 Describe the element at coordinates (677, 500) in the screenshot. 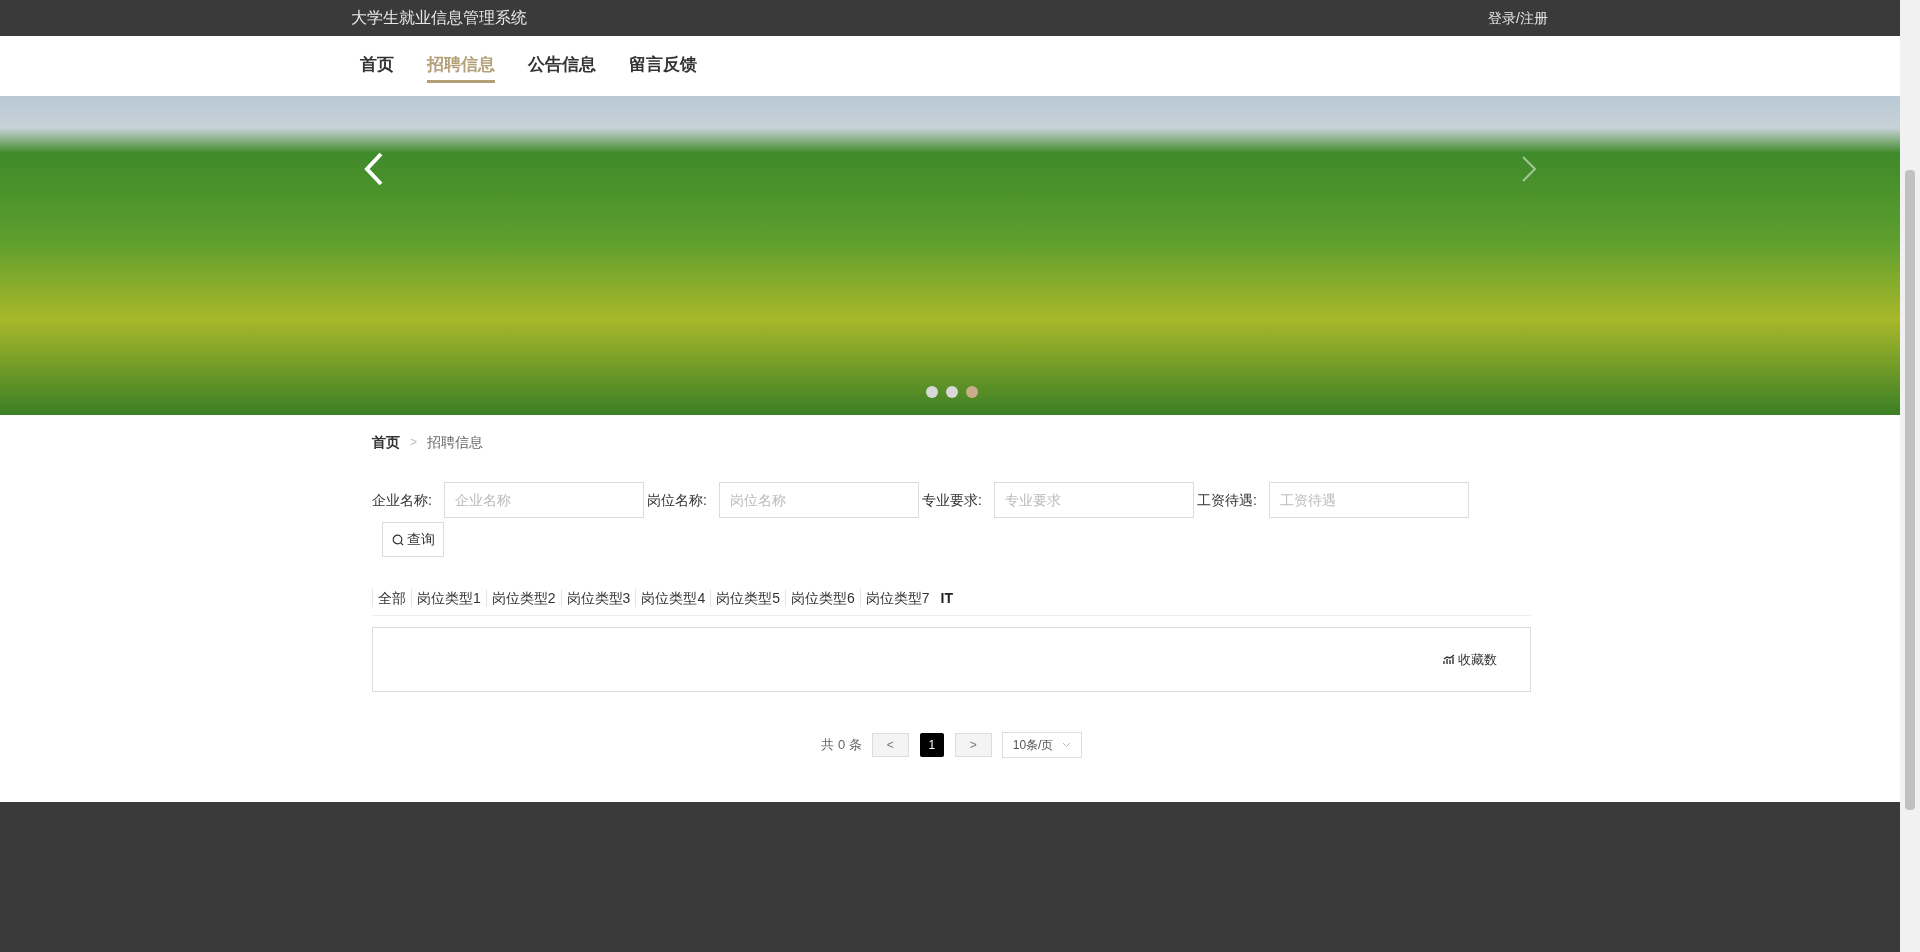

I see `field-label: 岗位名称:` at that location.